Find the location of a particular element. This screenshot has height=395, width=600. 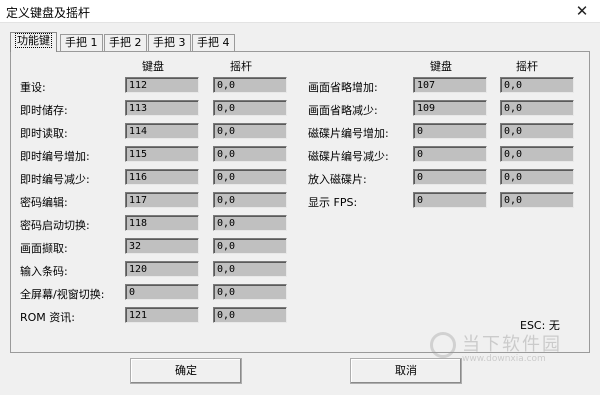

right-keyboard-header: 键盘 is located at coordinates (441, 66).